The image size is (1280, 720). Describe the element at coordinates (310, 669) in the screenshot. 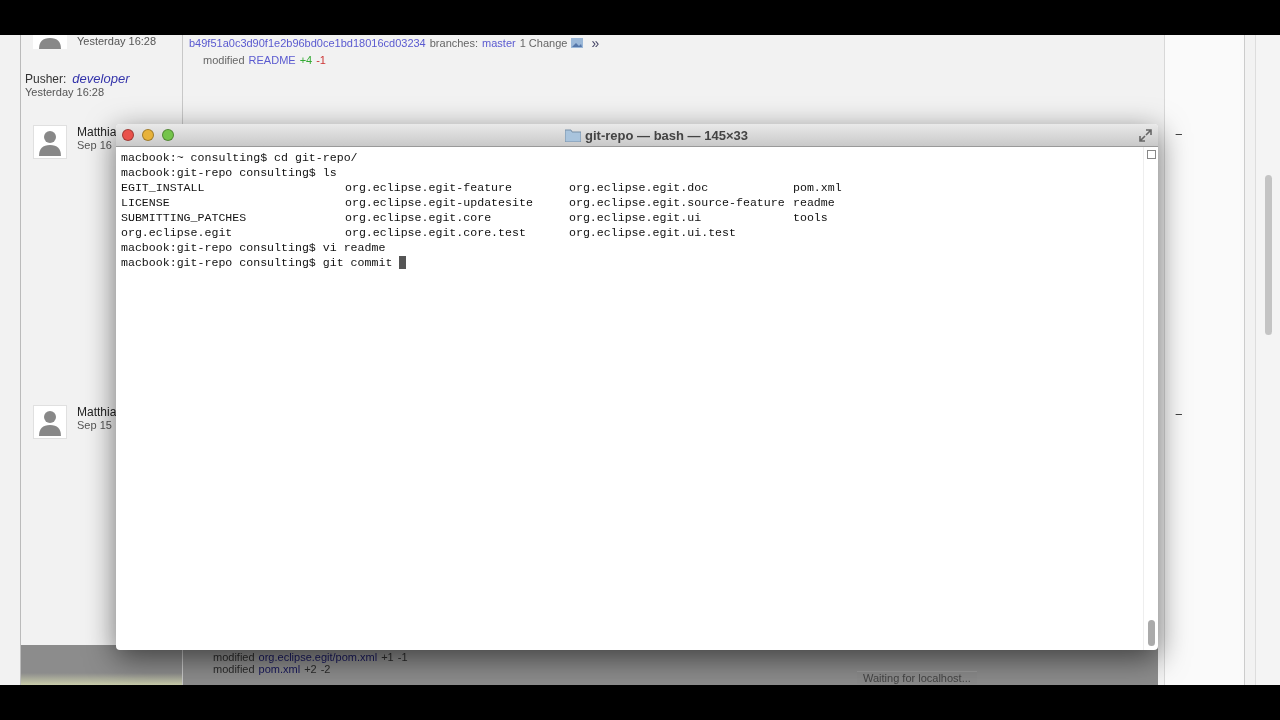

I see `added-count: +2` at that location.